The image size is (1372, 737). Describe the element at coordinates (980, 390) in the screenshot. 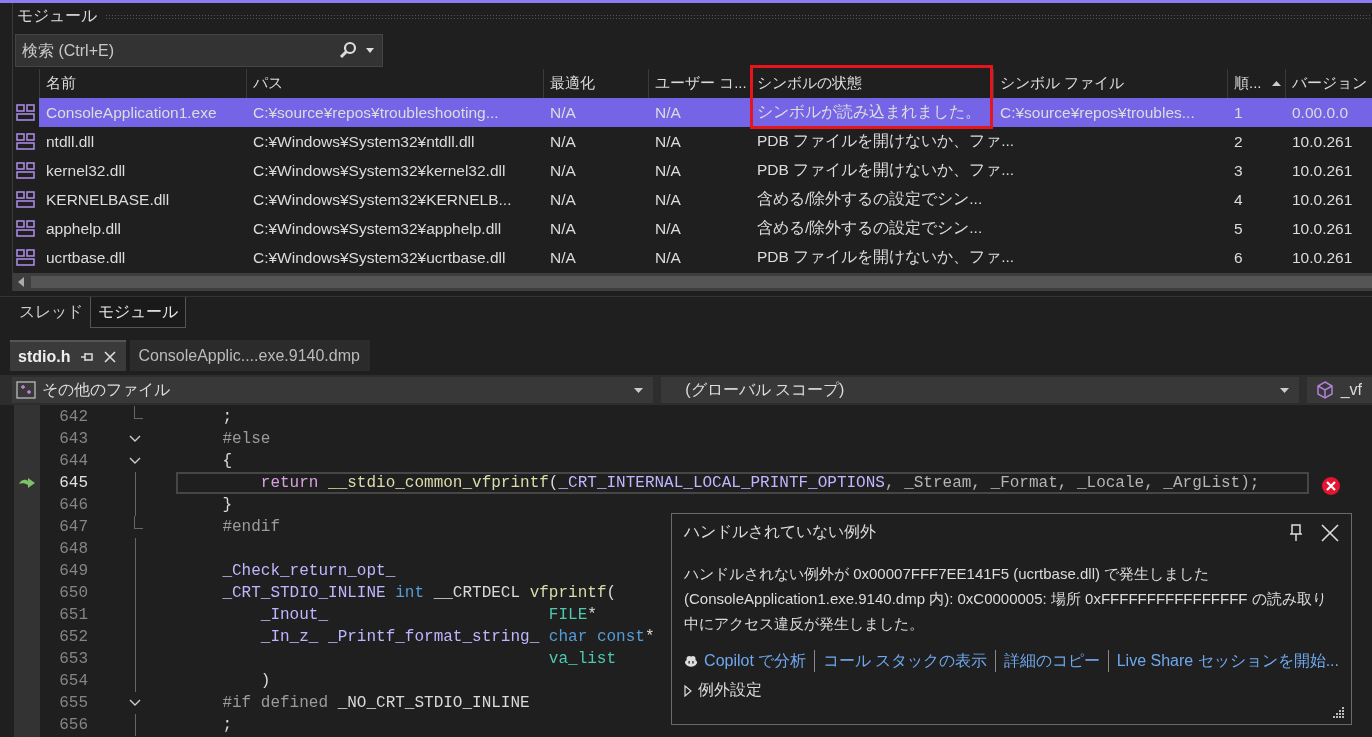

I see `scope-dropdown: (グローバル スコープ)` at that location.